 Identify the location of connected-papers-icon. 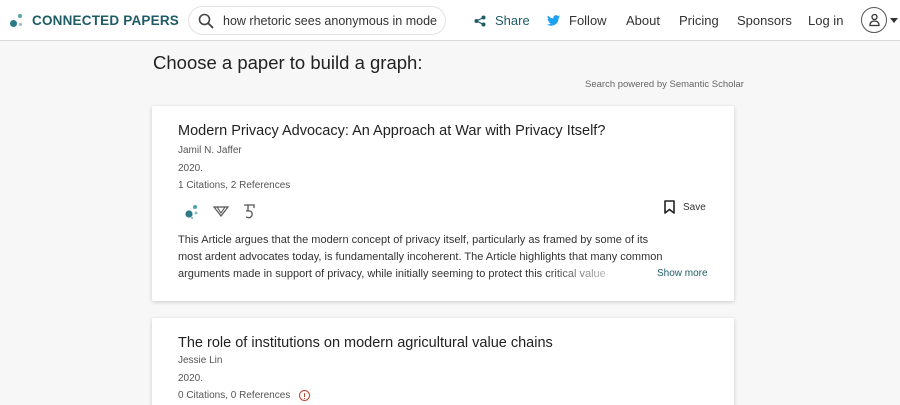
(193, 211).